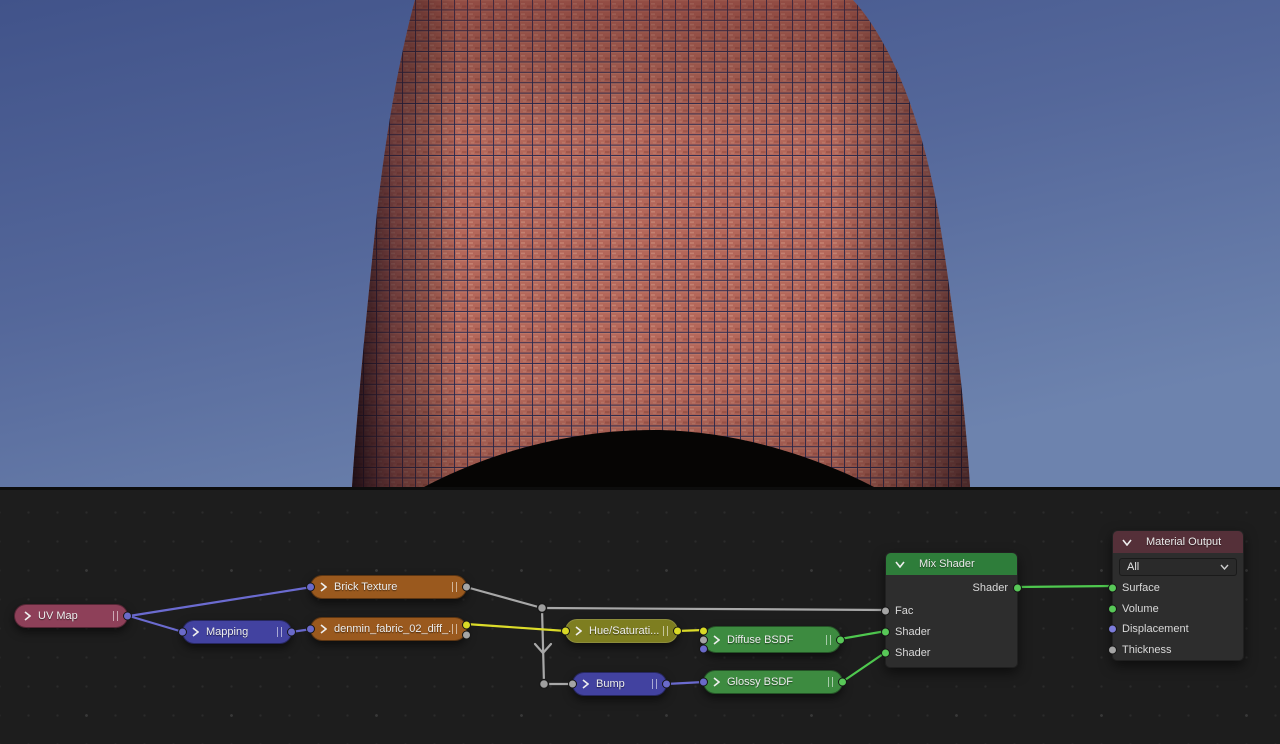 The width and height of the screenshot is (1280, 744). I want to click on input-label: Volume, so click(1140, 609).